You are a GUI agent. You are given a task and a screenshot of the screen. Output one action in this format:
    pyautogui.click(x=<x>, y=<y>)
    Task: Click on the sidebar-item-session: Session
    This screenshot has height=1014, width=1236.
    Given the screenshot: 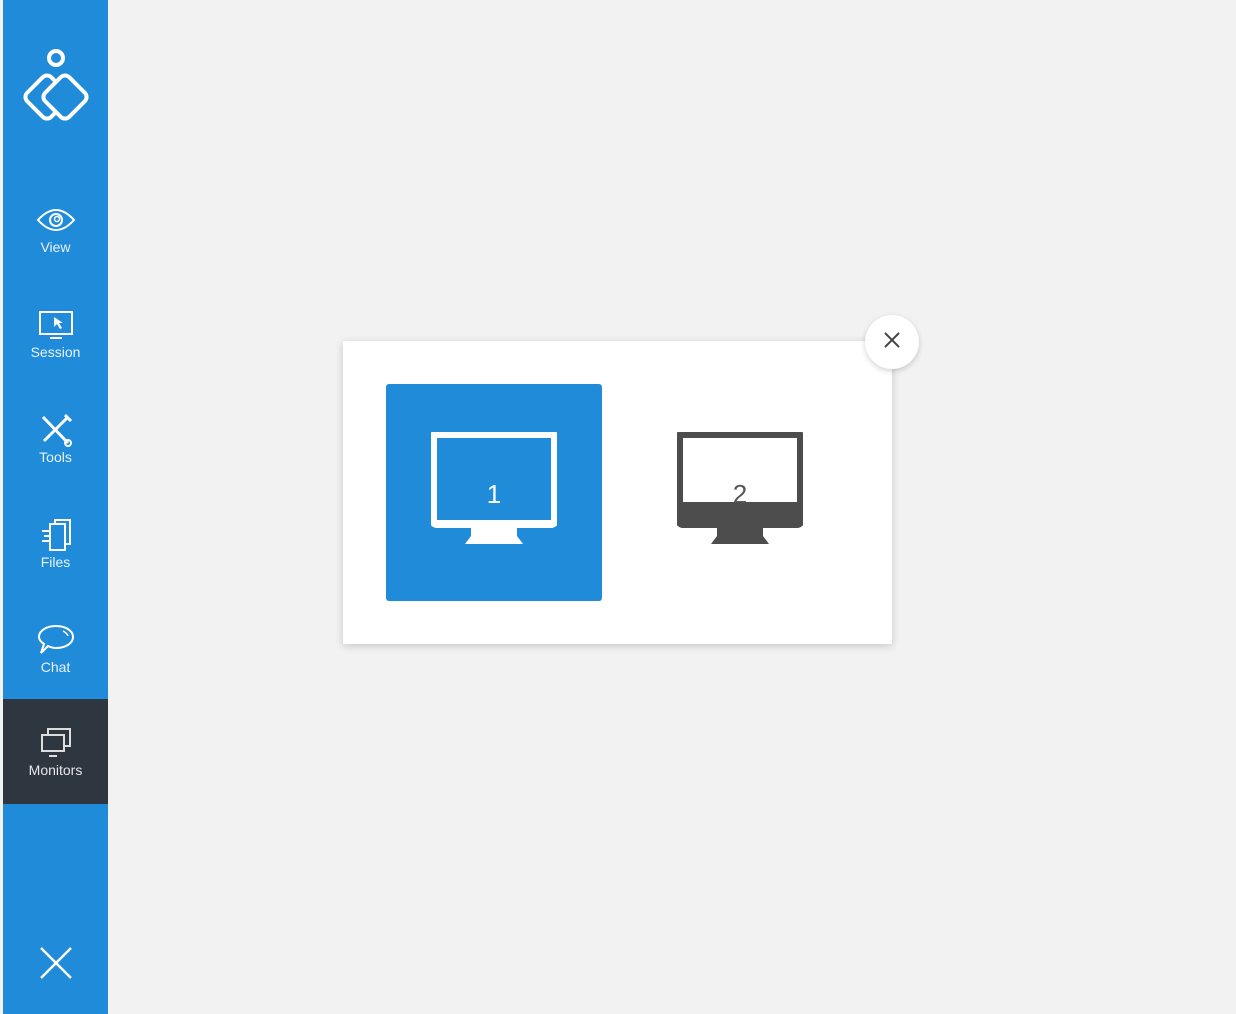 What is the action you would take?
    pyautogui.click(x=55, y=333)
    